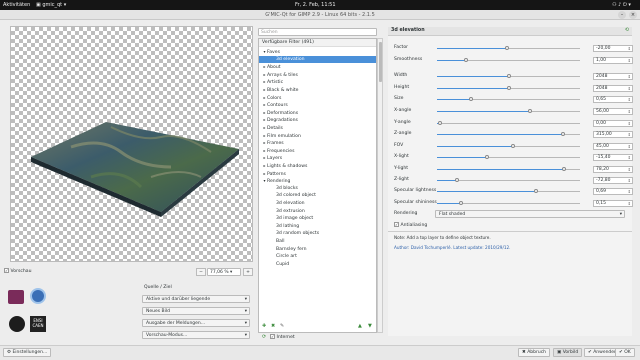  Describe the element at coordinates (201, 272) in the screenshot. I see `zoom-out-icon: −` at that location.